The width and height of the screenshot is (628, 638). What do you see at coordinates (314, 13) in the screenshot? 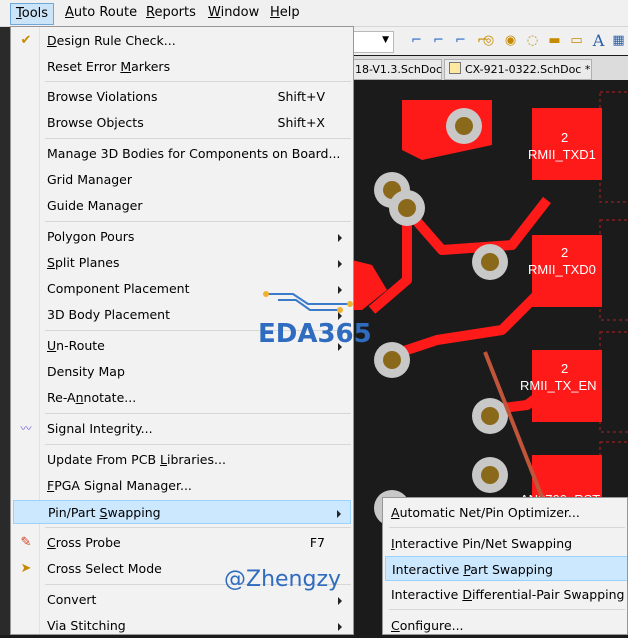
I see `menu-bar: Tools Auto Route Reports Window Help` at bounding box center [314, 13].